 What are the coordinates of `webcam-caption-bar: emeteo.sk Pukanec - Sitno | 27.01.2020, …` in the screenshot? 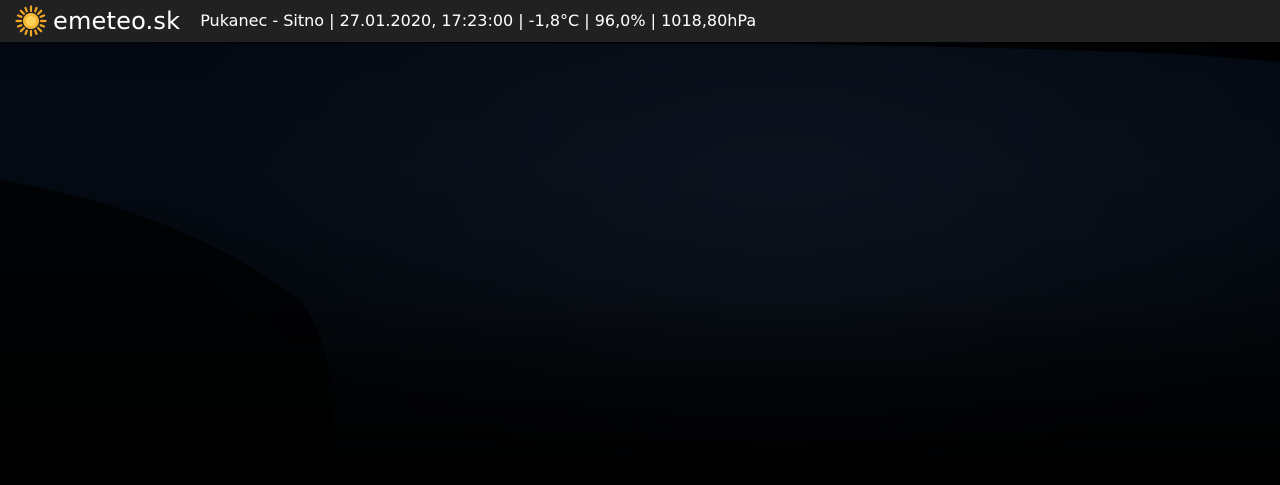 It's located at (640, 21).